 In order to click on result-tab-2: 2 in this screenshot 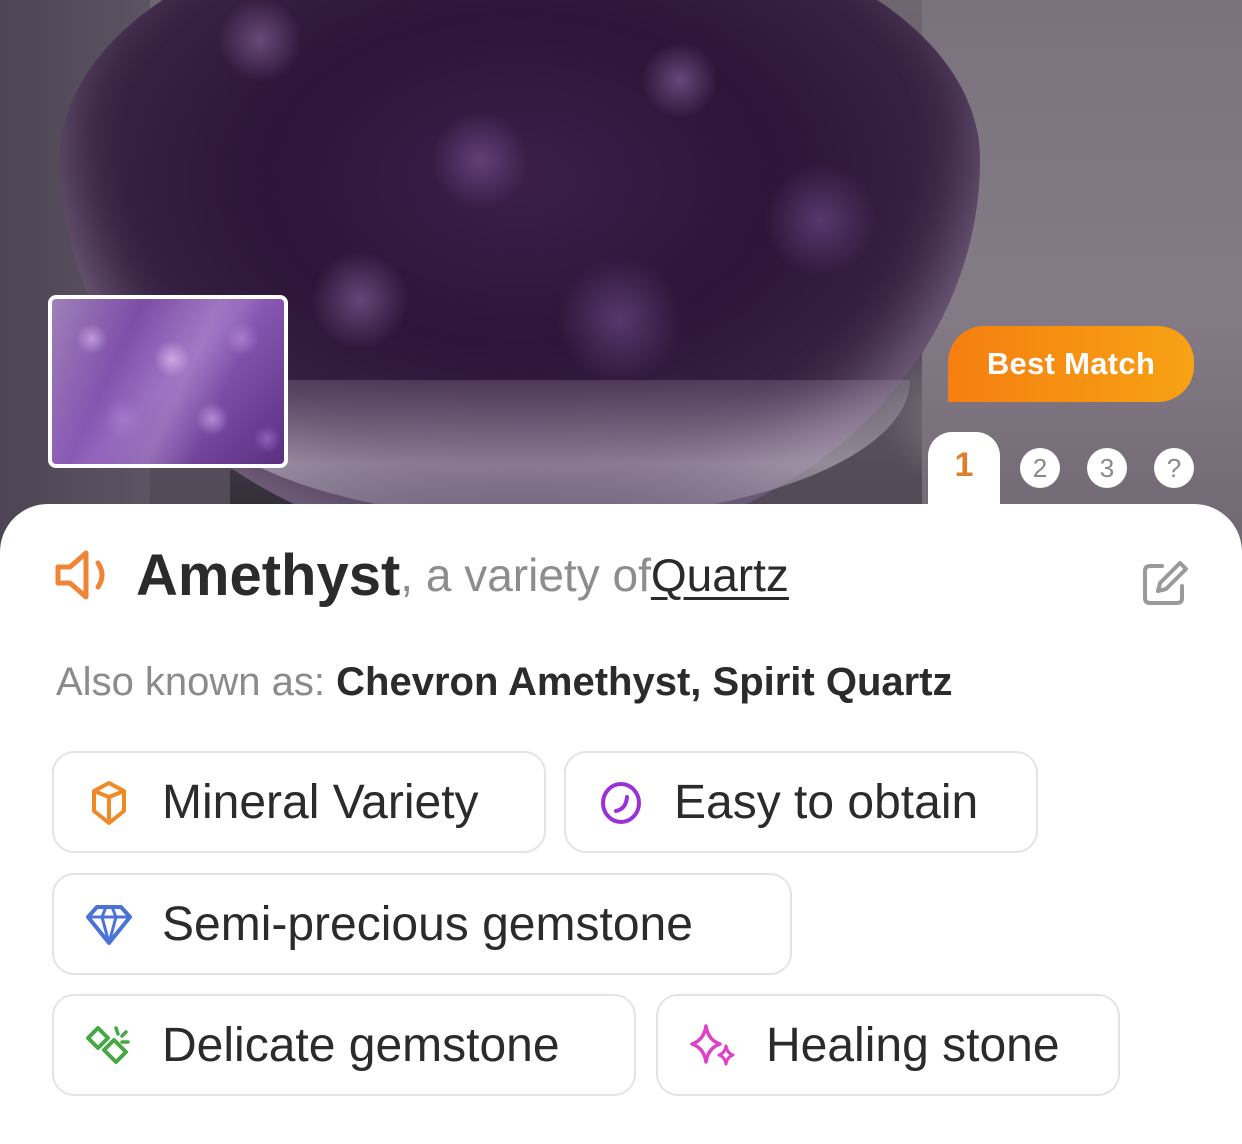, I will do `click(1040, 468)`.